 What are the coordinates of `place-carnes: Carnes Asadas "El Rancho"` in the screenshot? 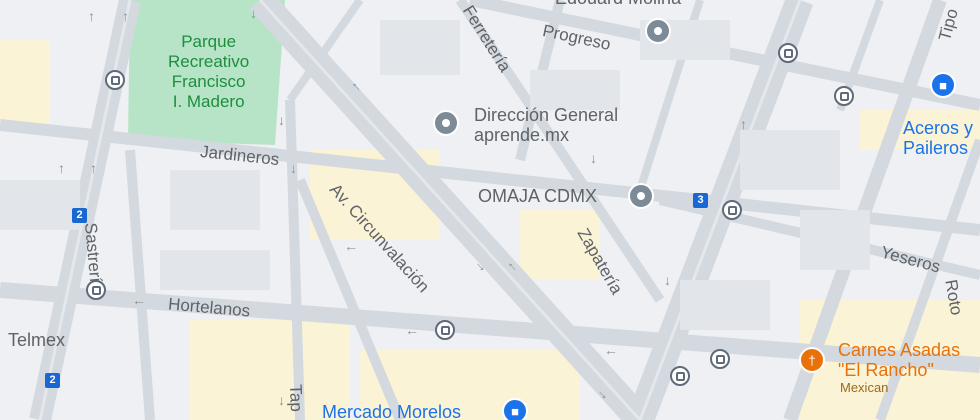 It's located at (899, 360).